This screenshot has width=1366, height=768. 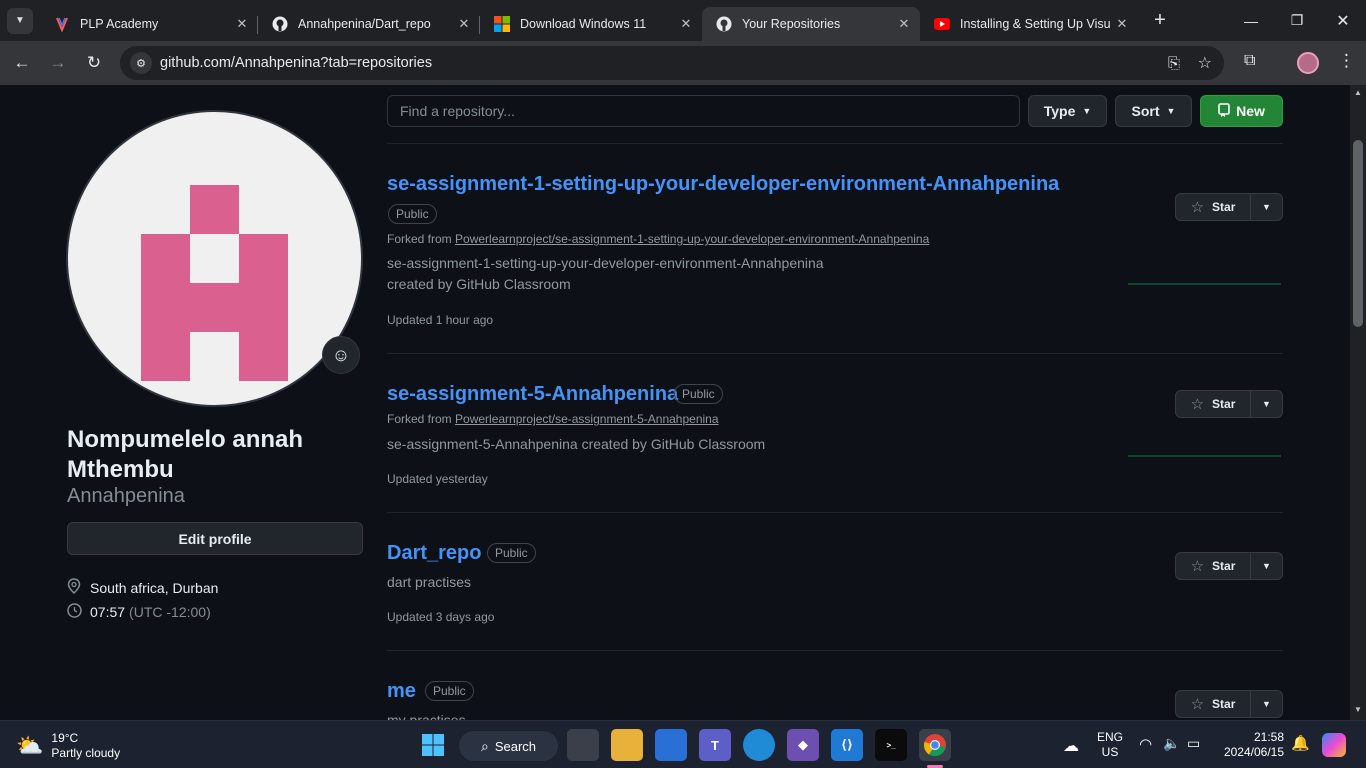 What do you see at coordinates (419, 419) in the screenshot?
I see `forked-prefix: Forked from` at bounding box center [419, 419].